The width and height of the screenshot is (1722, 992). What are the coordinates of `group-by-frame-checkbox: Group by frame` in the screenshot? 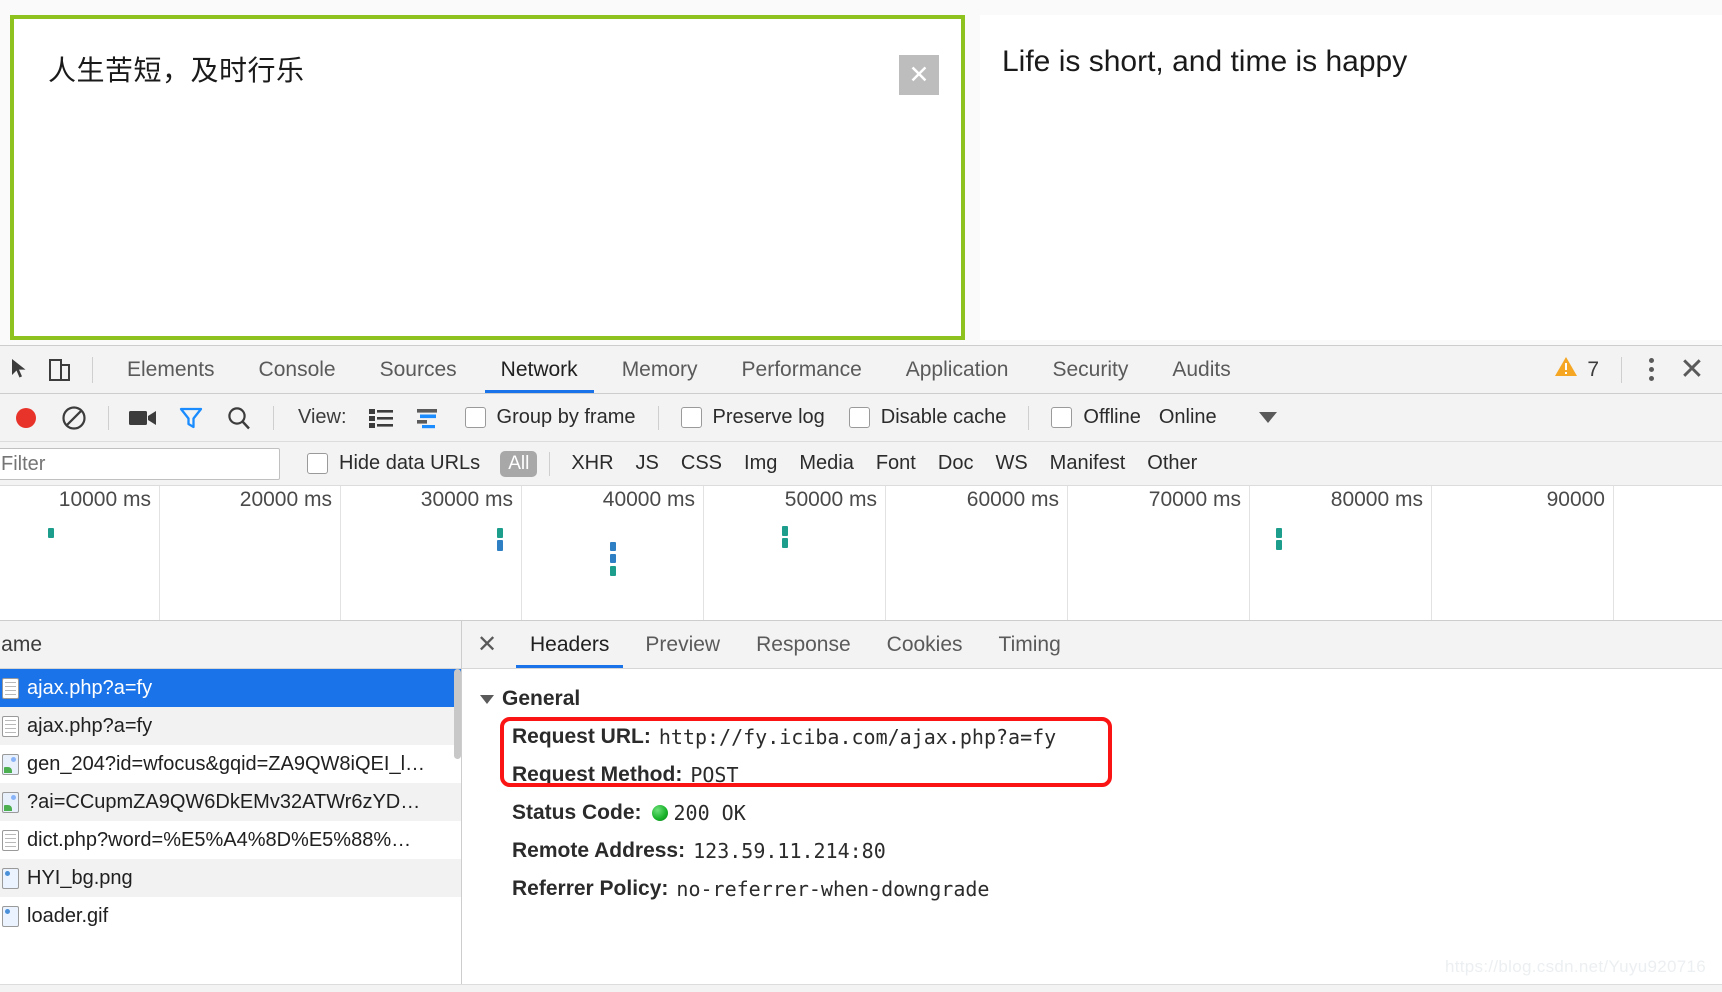 It's located at (550, 417).